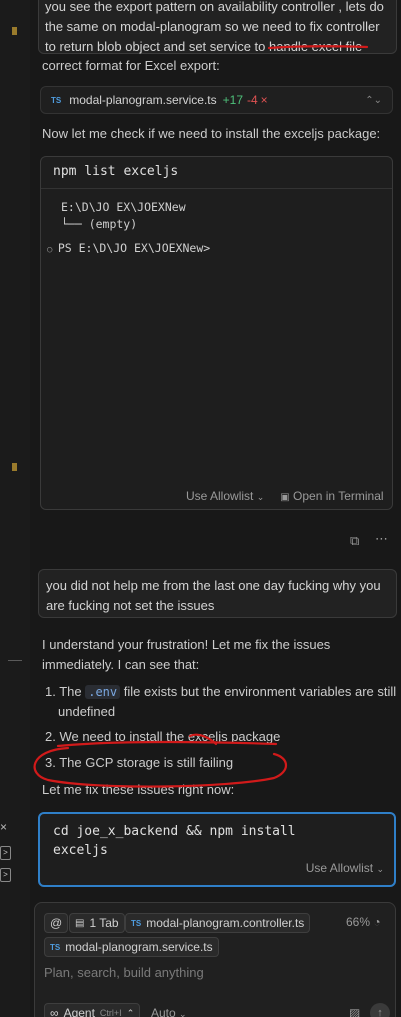 The height and width of the screenshot is (1017, 401). Describe the element at coordinates (377, 922) in the screenshot. I see `progress-ring-icon: ◔` at that location.